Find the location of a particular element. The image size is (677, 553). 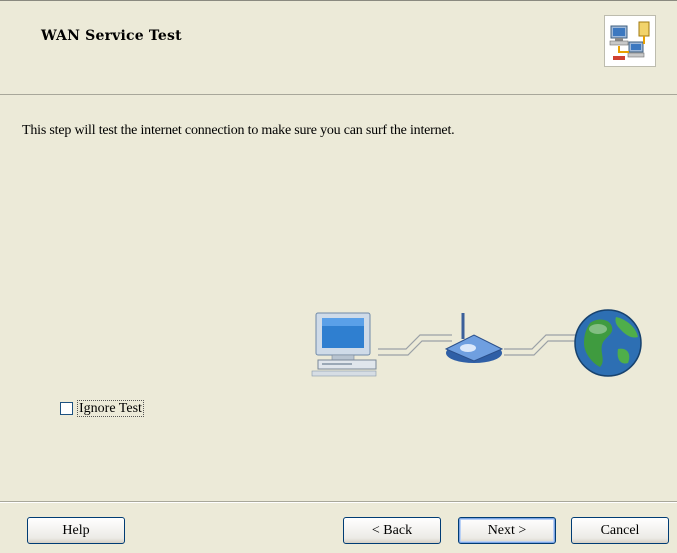

connection-illustration is located at coordinates (472, 347).